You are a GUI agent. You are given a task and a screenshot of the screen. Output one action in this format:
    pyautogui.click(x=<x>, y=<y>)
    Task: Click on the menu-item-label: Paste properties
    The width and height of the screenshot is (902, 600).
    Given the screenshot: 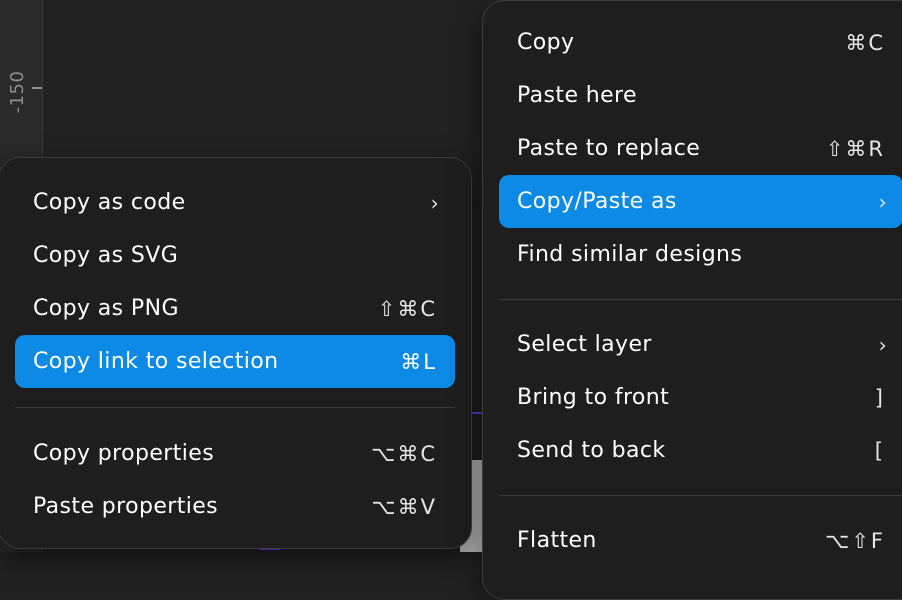 What is the action you would take?
    pyautogui.click(x=126, y=506)
    